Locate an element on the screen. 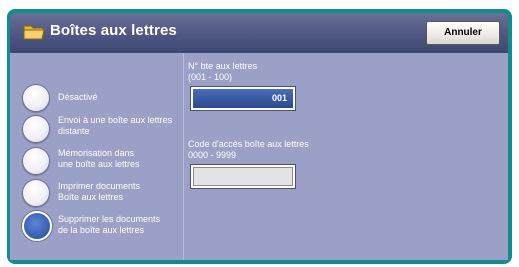 The height and width of the screenshot is (267, 519). option-store-mailbox: Mémorisation dans une boîte aux lettres is located at coordinates (102, 162).